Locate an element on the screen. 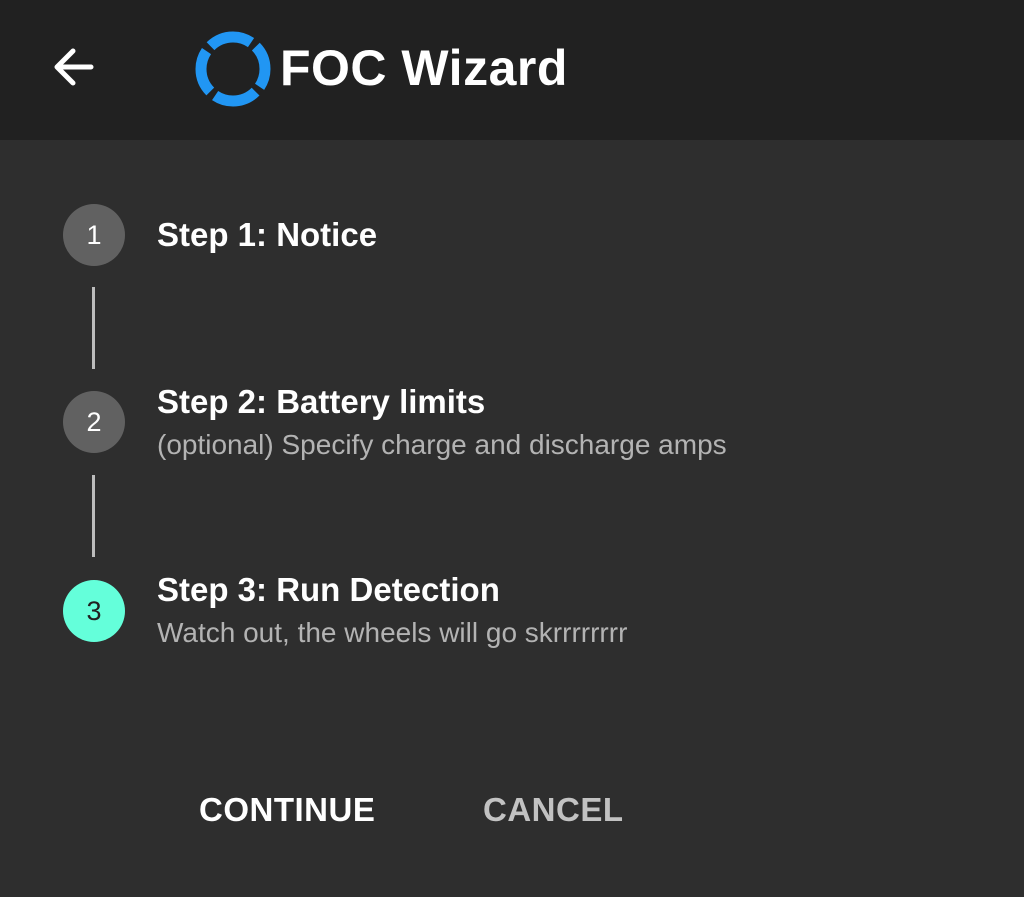 The height and width of the screenshot is (897, 1024). step-1-title: Step 1: Notice is located at coordinates (267, 235).